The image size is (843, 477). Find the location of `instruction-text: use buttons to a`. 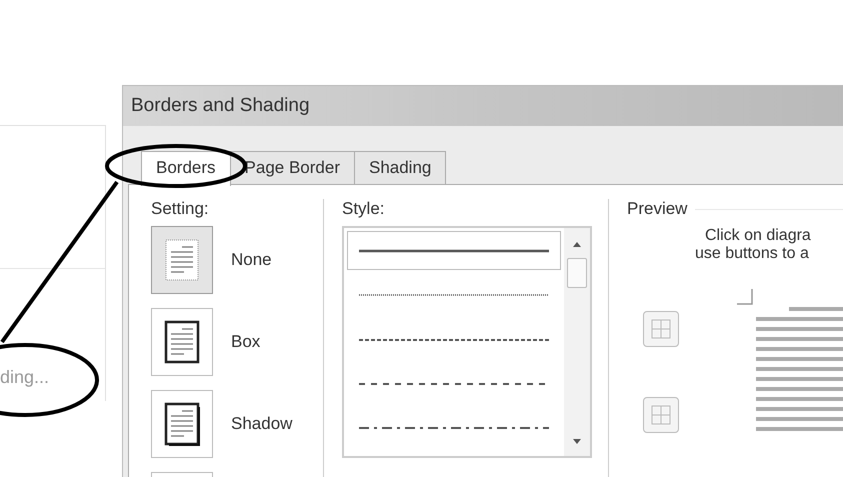

instruction-text: use buttons to a is located at coordinates (752, 254).